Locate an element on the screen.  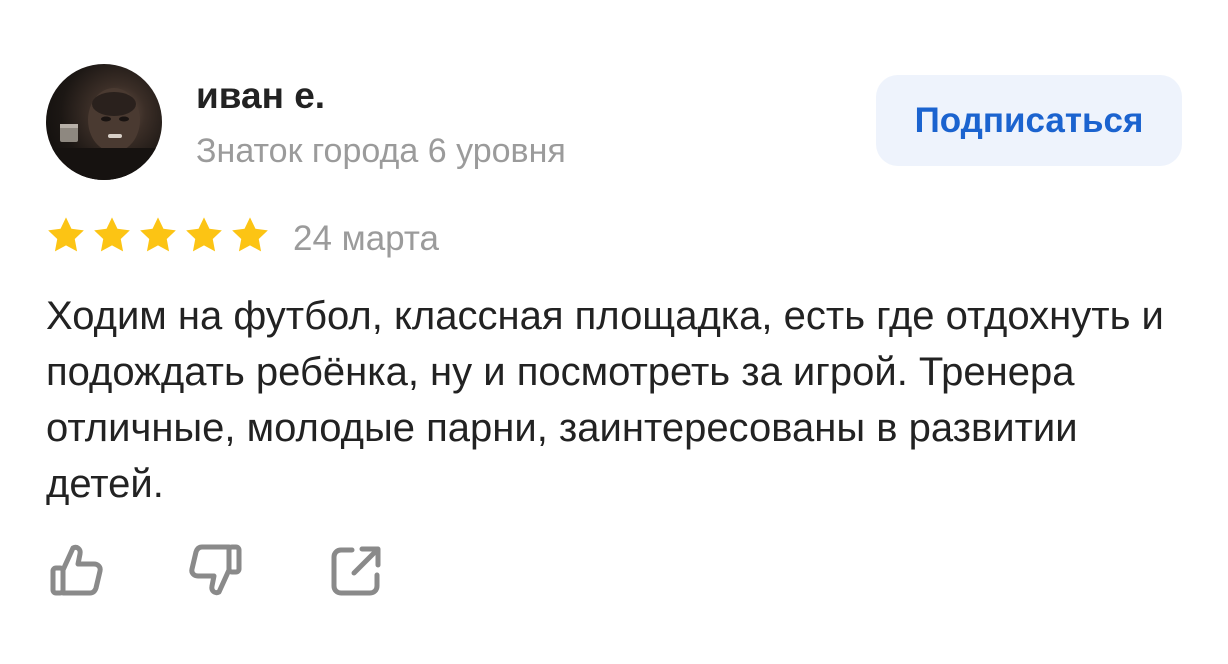
share-icon is located at coordinates (356, 571).